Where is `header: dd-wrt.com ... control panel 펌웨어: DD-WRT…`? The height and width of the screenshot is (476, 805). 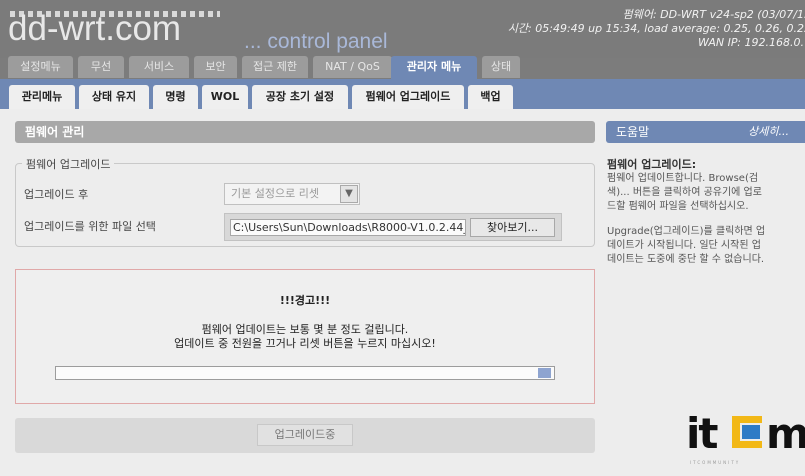
header: dd-wrt.com ... control panel 펌웨어: DD-WRT… is located at coordinates (402, 29).